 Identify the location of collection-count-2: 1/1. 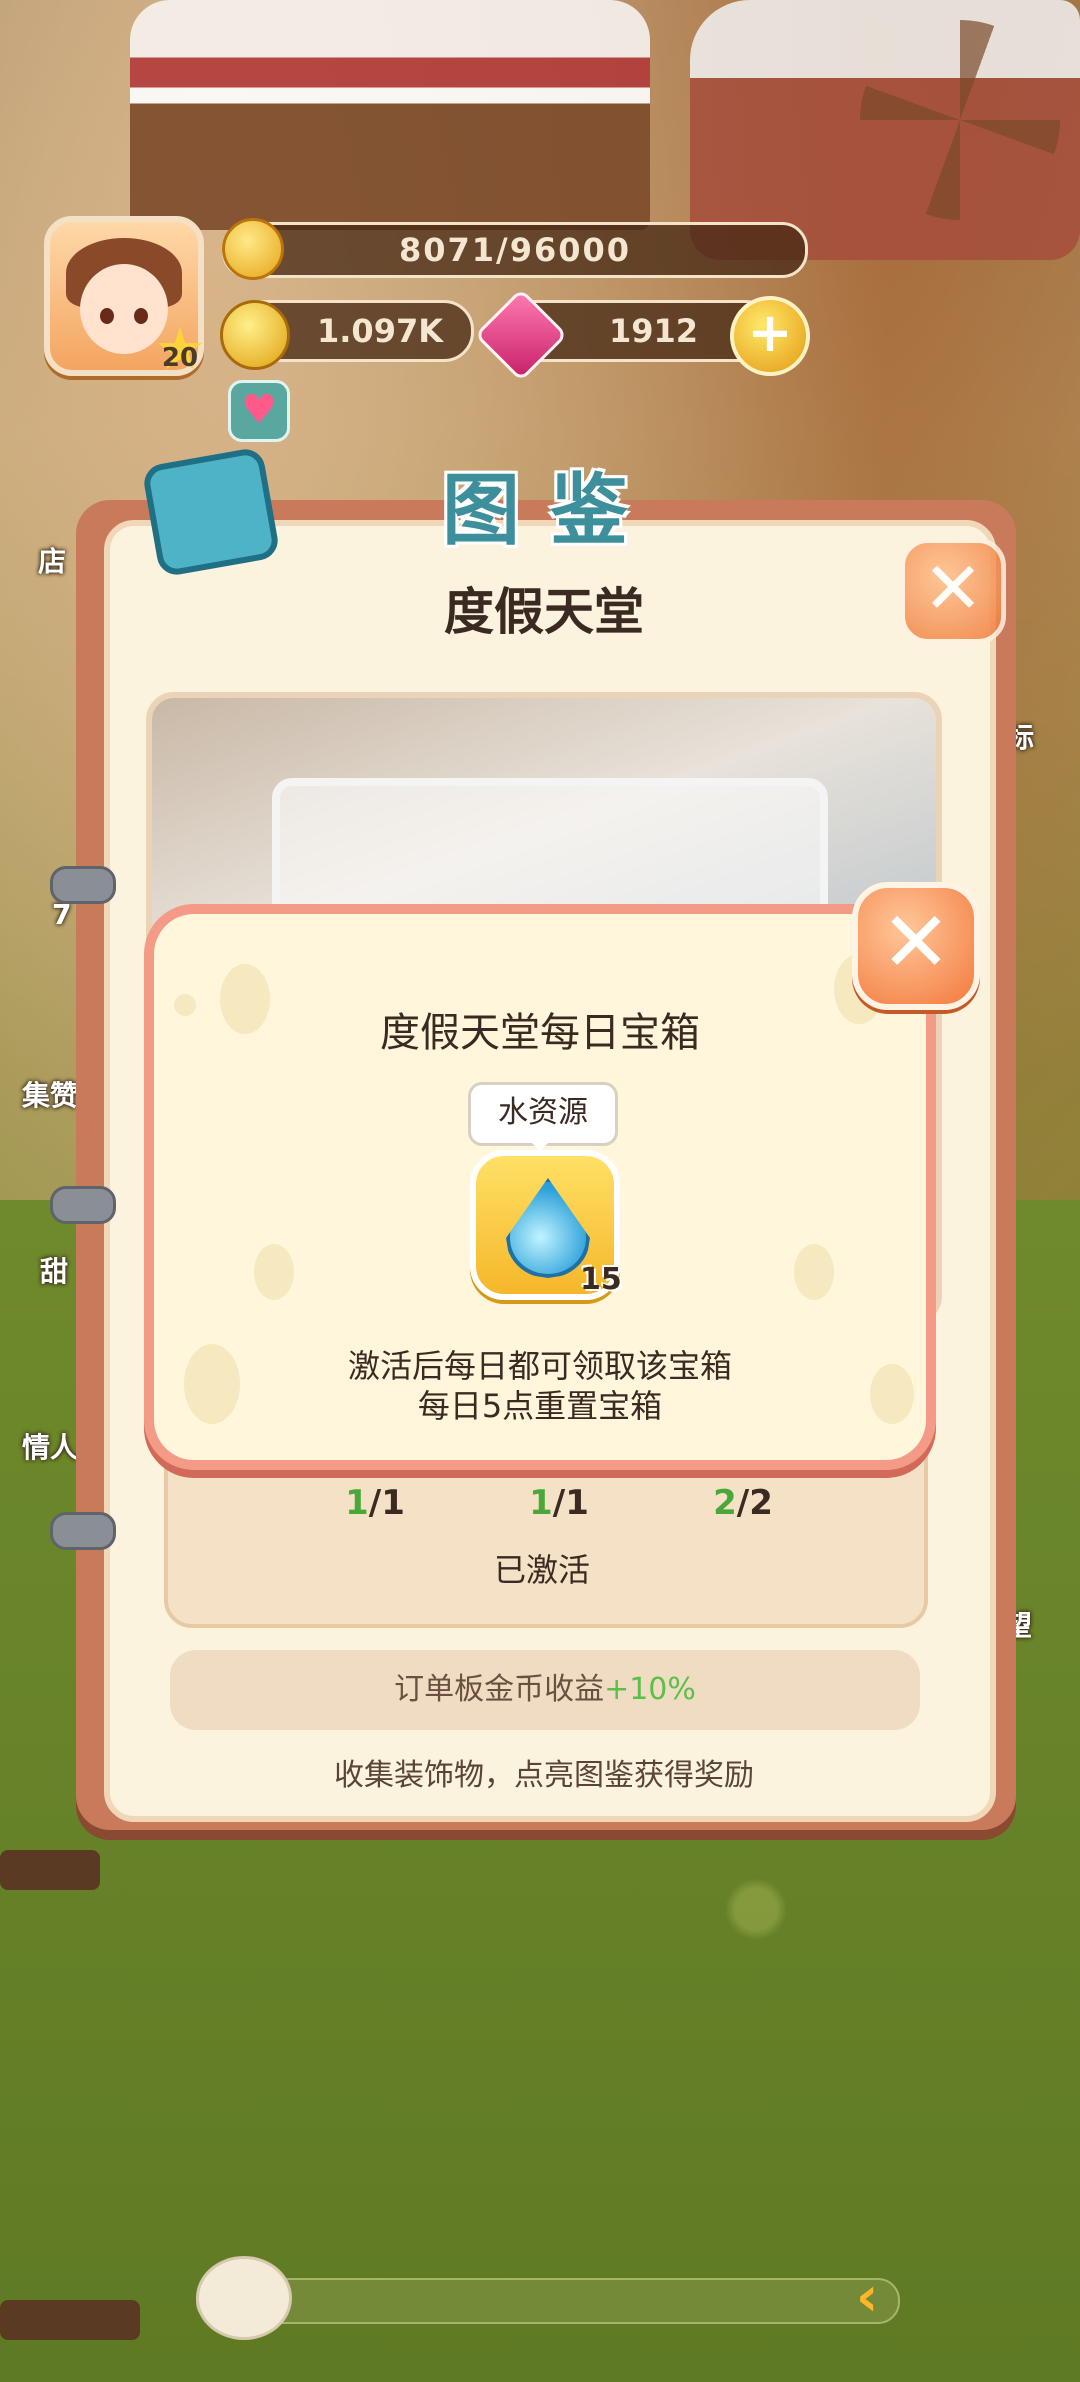
(559, 1503).